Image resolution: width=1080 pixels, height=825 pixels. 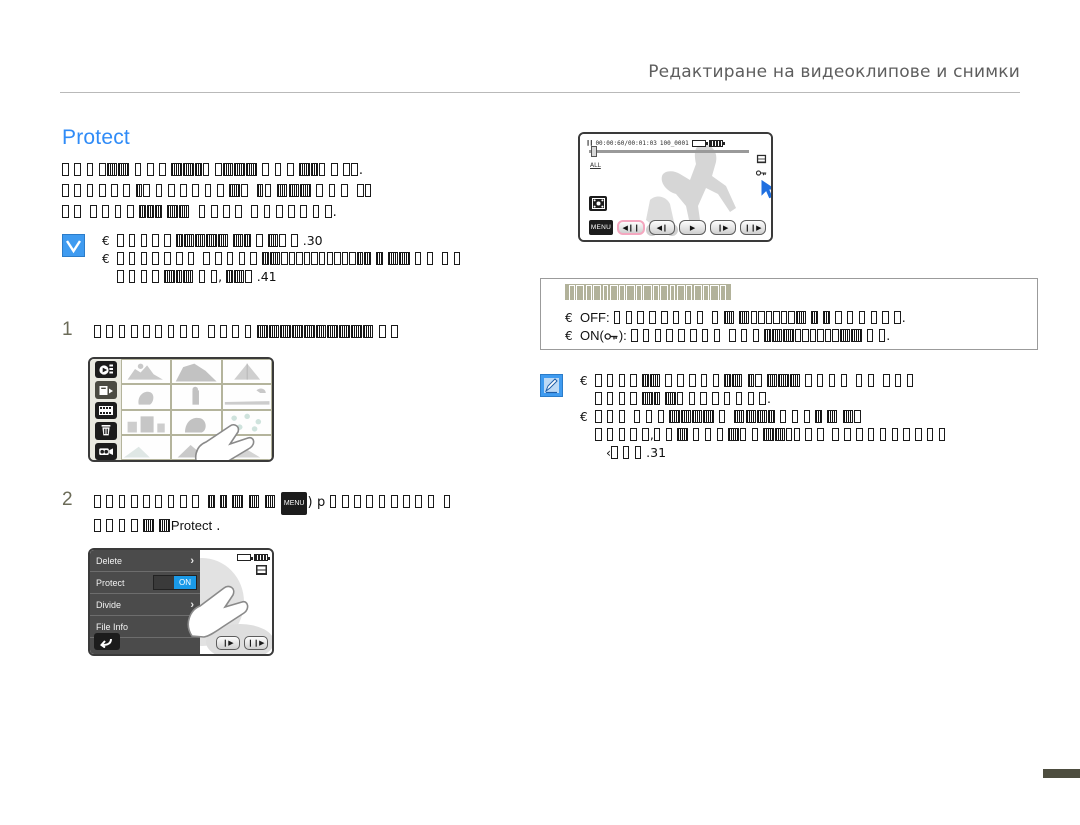 I want to click on step-1: 1, so click(x=302, y=331).